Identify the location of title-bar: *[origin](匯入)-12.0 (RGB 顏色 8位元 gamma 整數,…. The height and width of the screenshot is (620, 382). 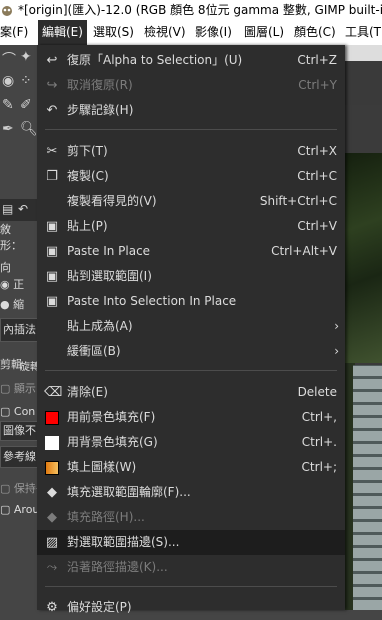
(191, 10).